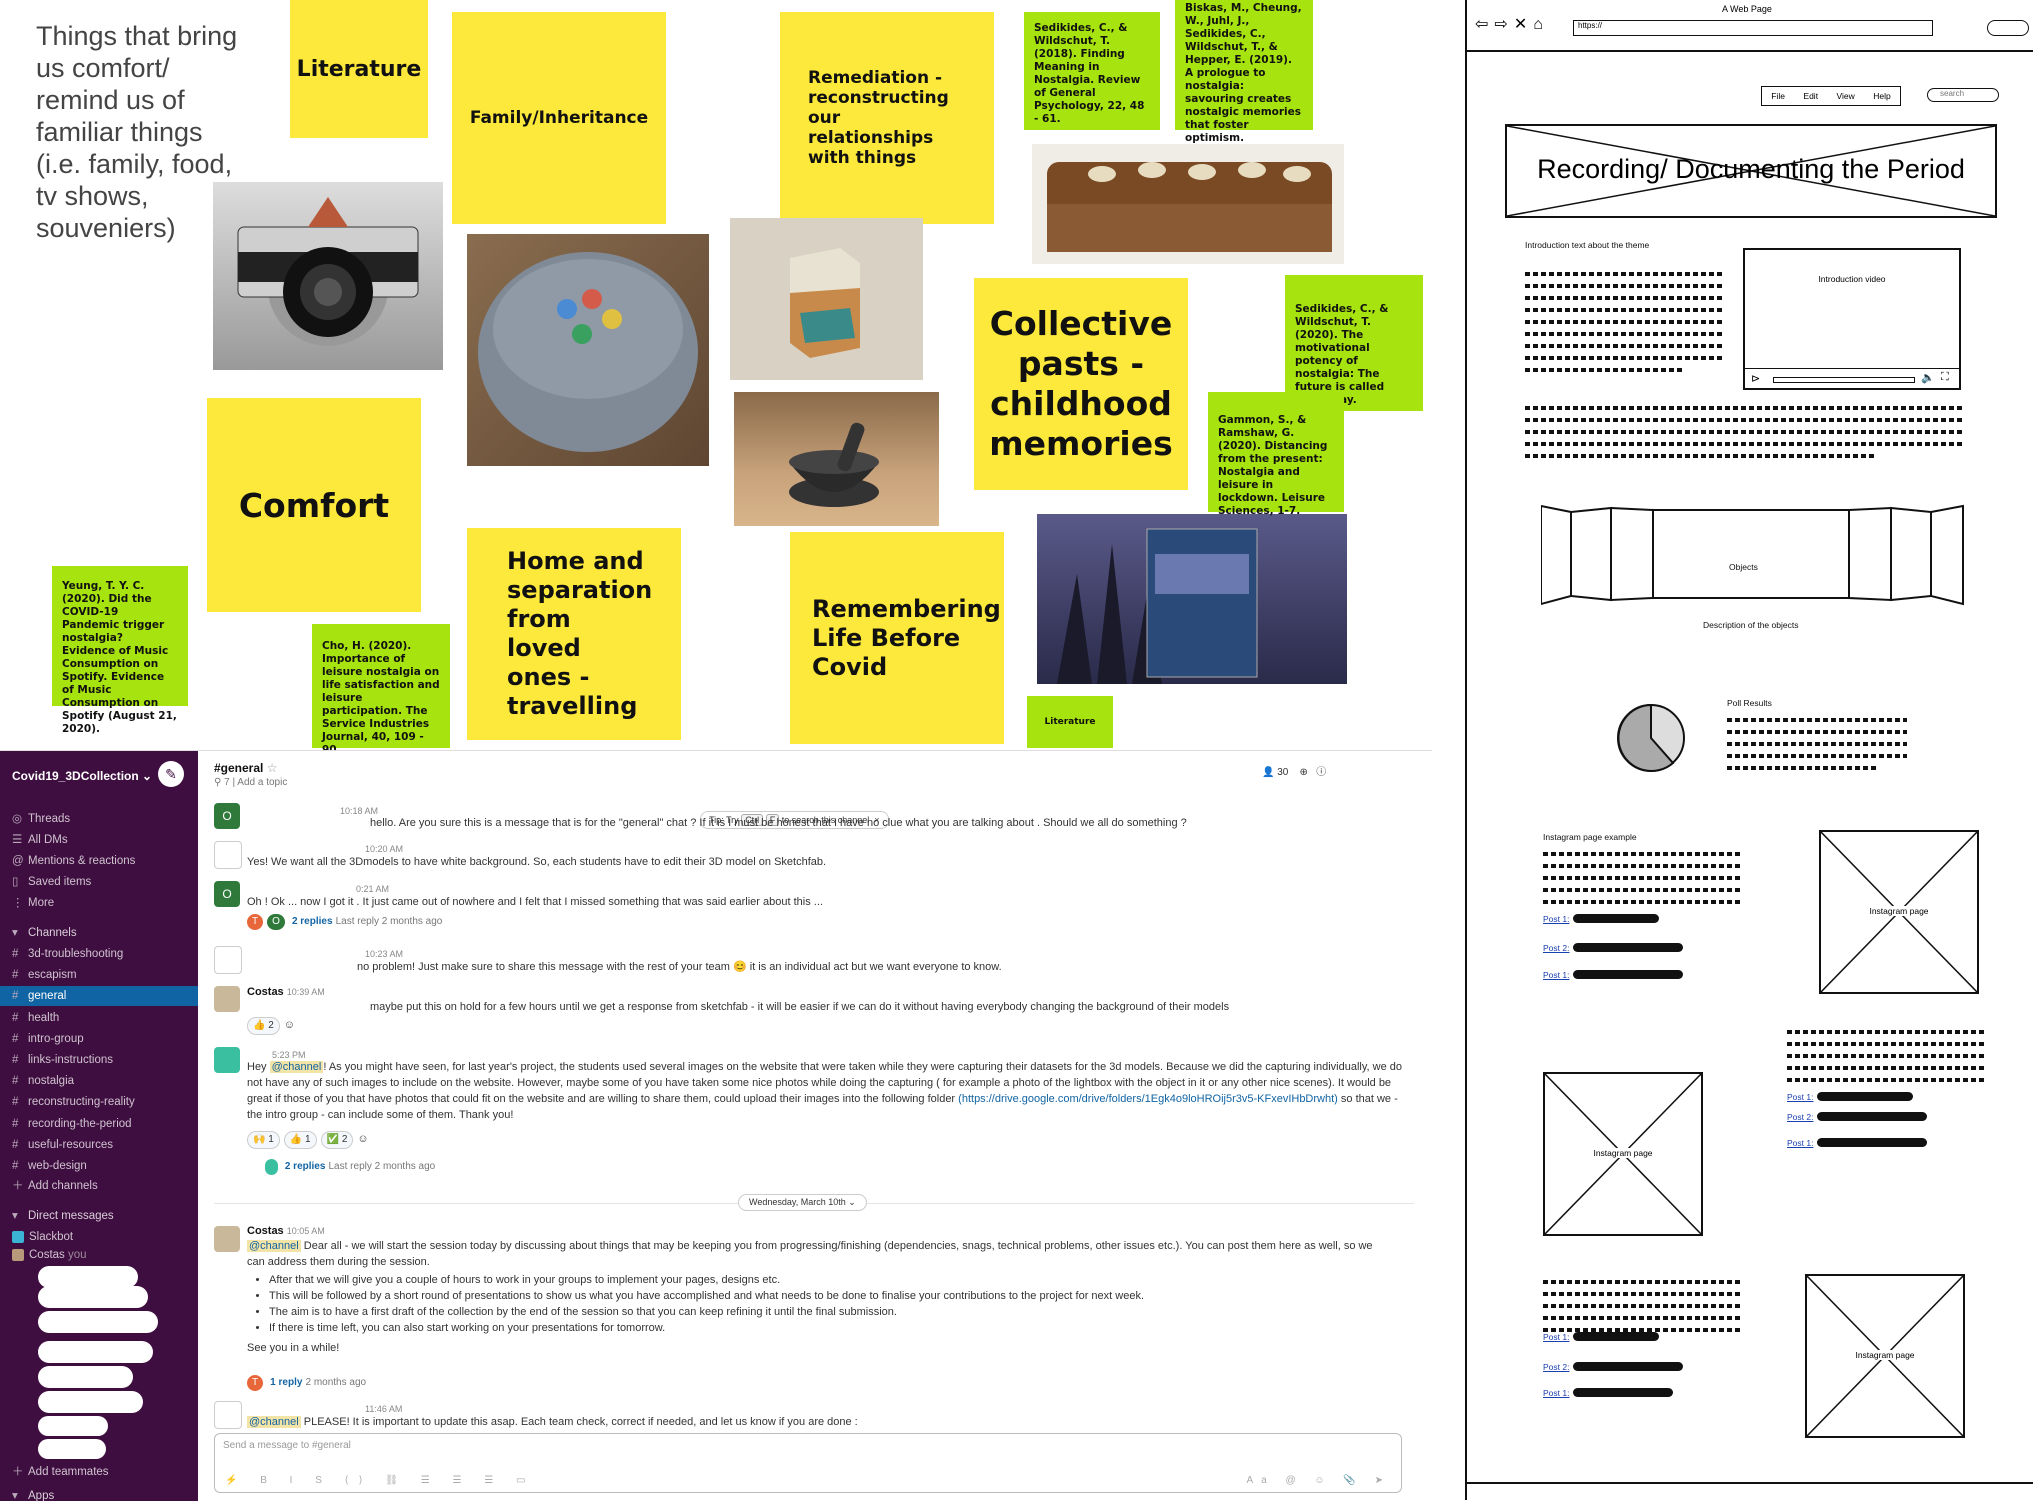 This screenshot has width=2033, height=1506. Describe the element at coordinates (245, 768) in the screenshot. I see `channel-title: #general ☆` at that location.